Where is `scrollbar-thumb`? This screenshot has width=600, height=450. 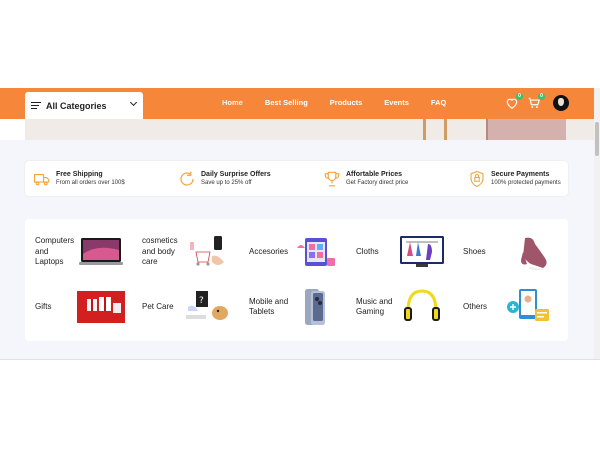 scrollbar-thumb is located at coordinates (597, 139).